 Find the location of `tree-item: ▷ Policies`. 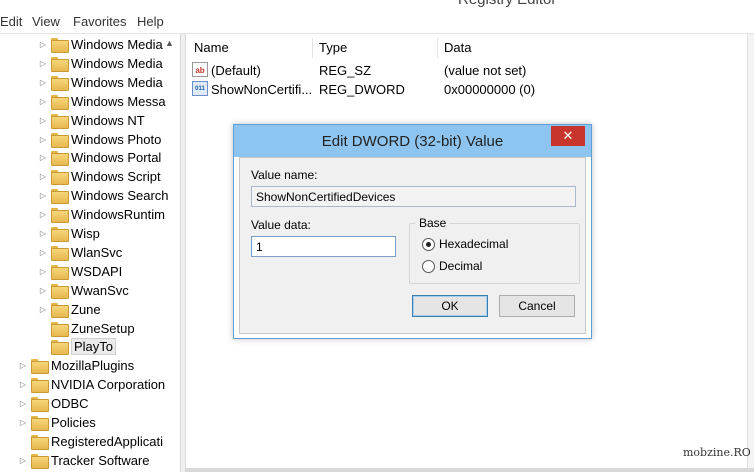

tree-item: ▷ Policies is located at coordinates (57, 422).